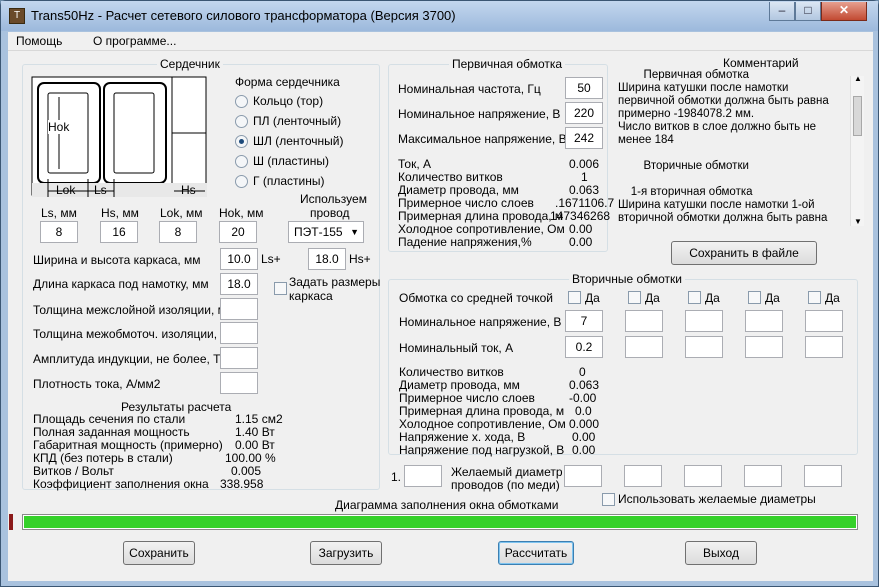 The height and width of the screenshot is (587, 879). What do you see at coordinates (744, 253) in the screenshot?
I see `save-to-file-button: Сохранить в файле` at bounding box center [744, 253].